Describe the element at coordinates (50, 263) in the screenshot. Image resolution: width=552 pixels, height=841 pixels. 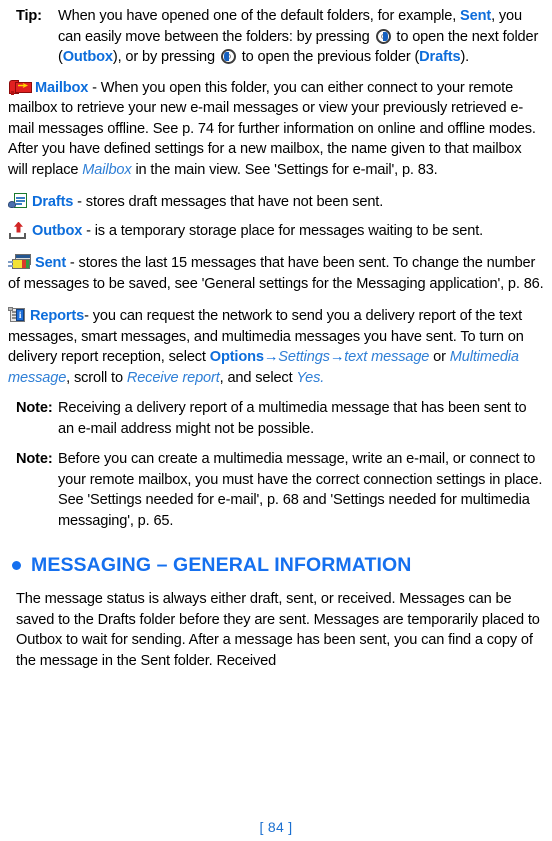
I see `folder-sent-name: Sent` at that location.